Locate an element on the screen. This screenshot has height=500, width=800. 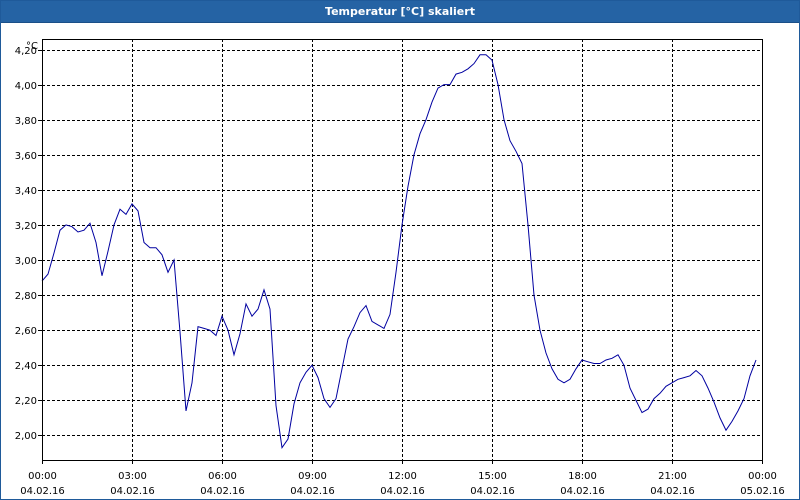
y-tick-label: 2,00 is located at coordinates (26, 436).